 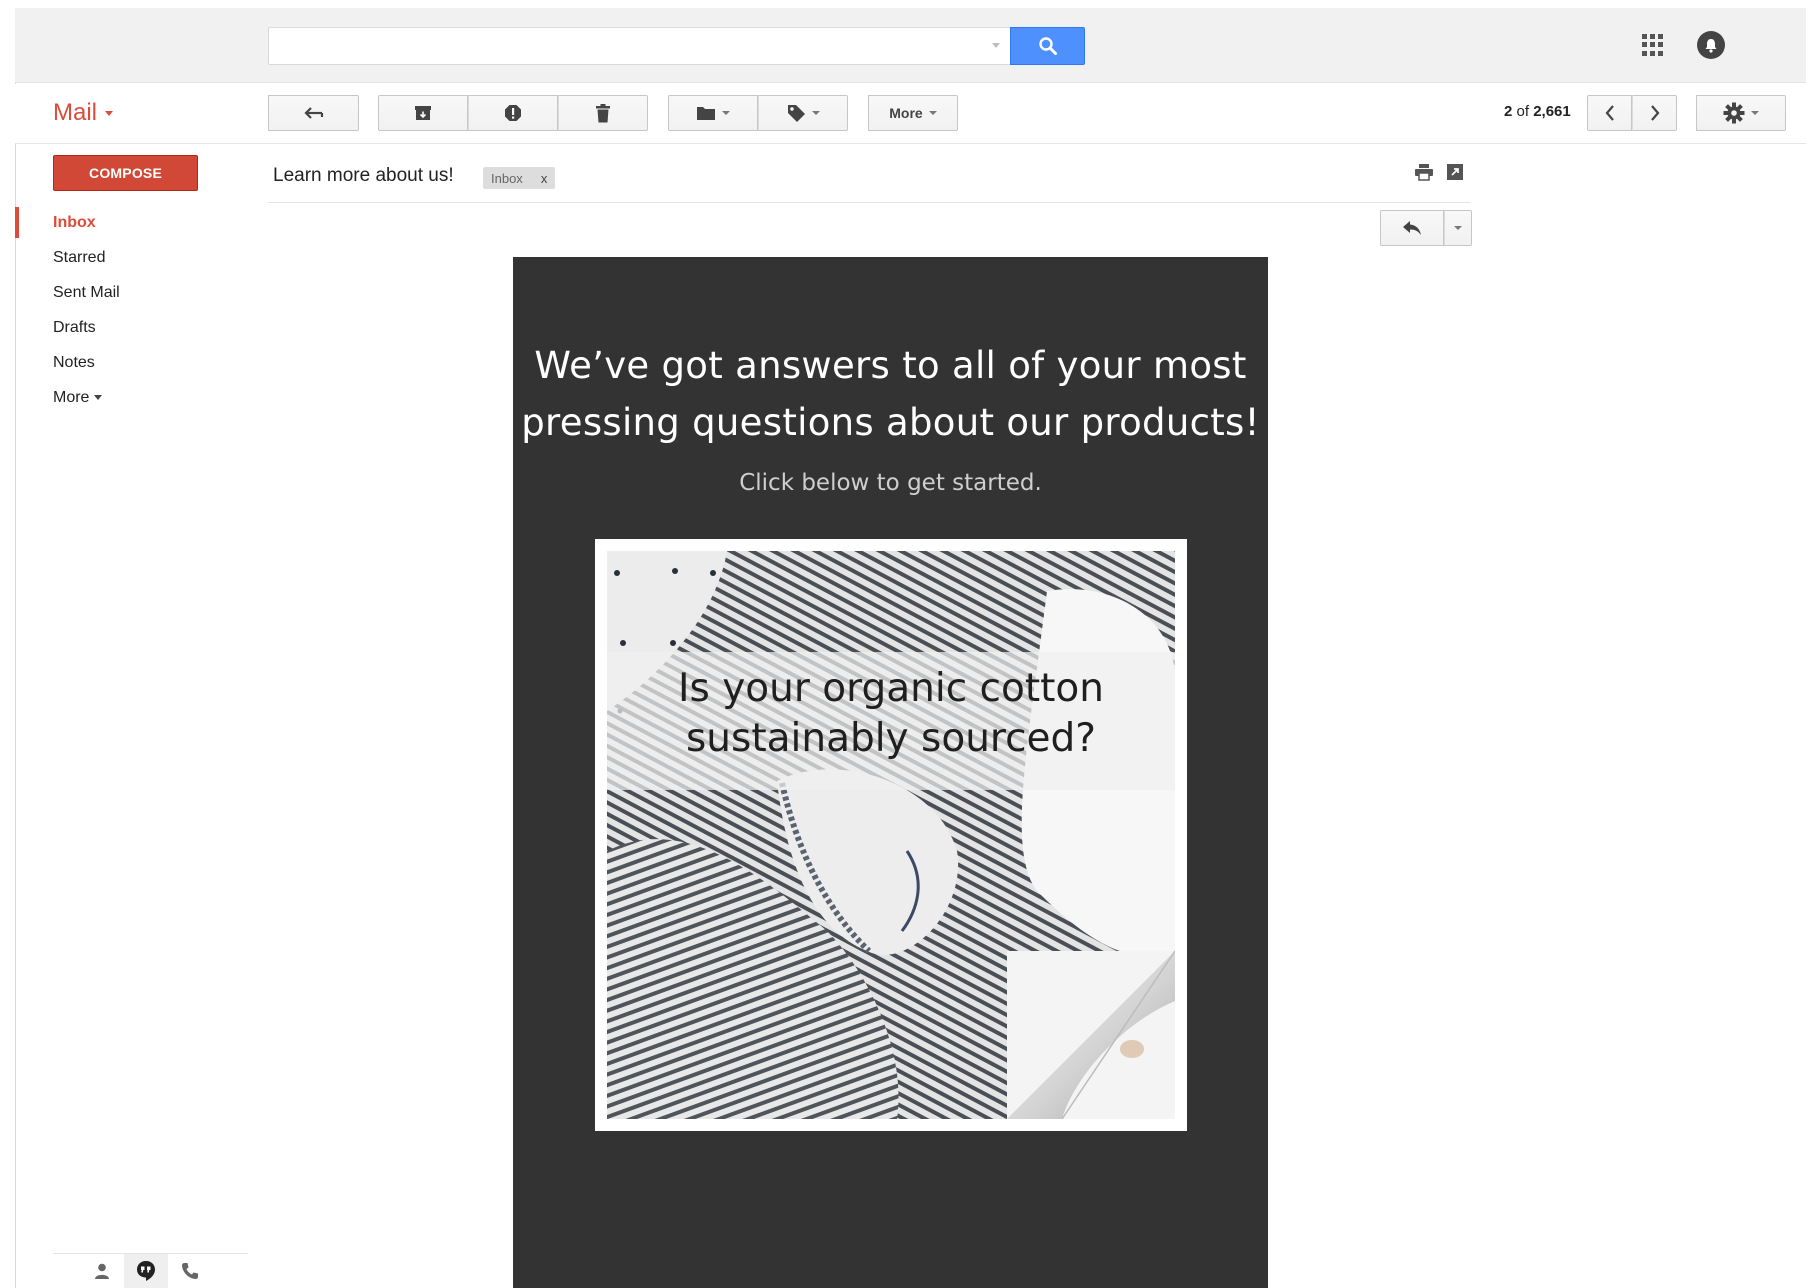 I want to click on phone-button, so click(x=190, y=1271).